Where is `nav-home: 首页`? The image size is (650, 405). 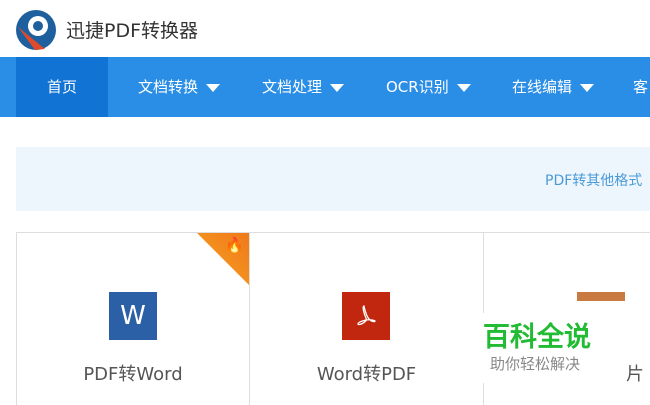
nav-home: 首页 is located at coordinates (62, 87).